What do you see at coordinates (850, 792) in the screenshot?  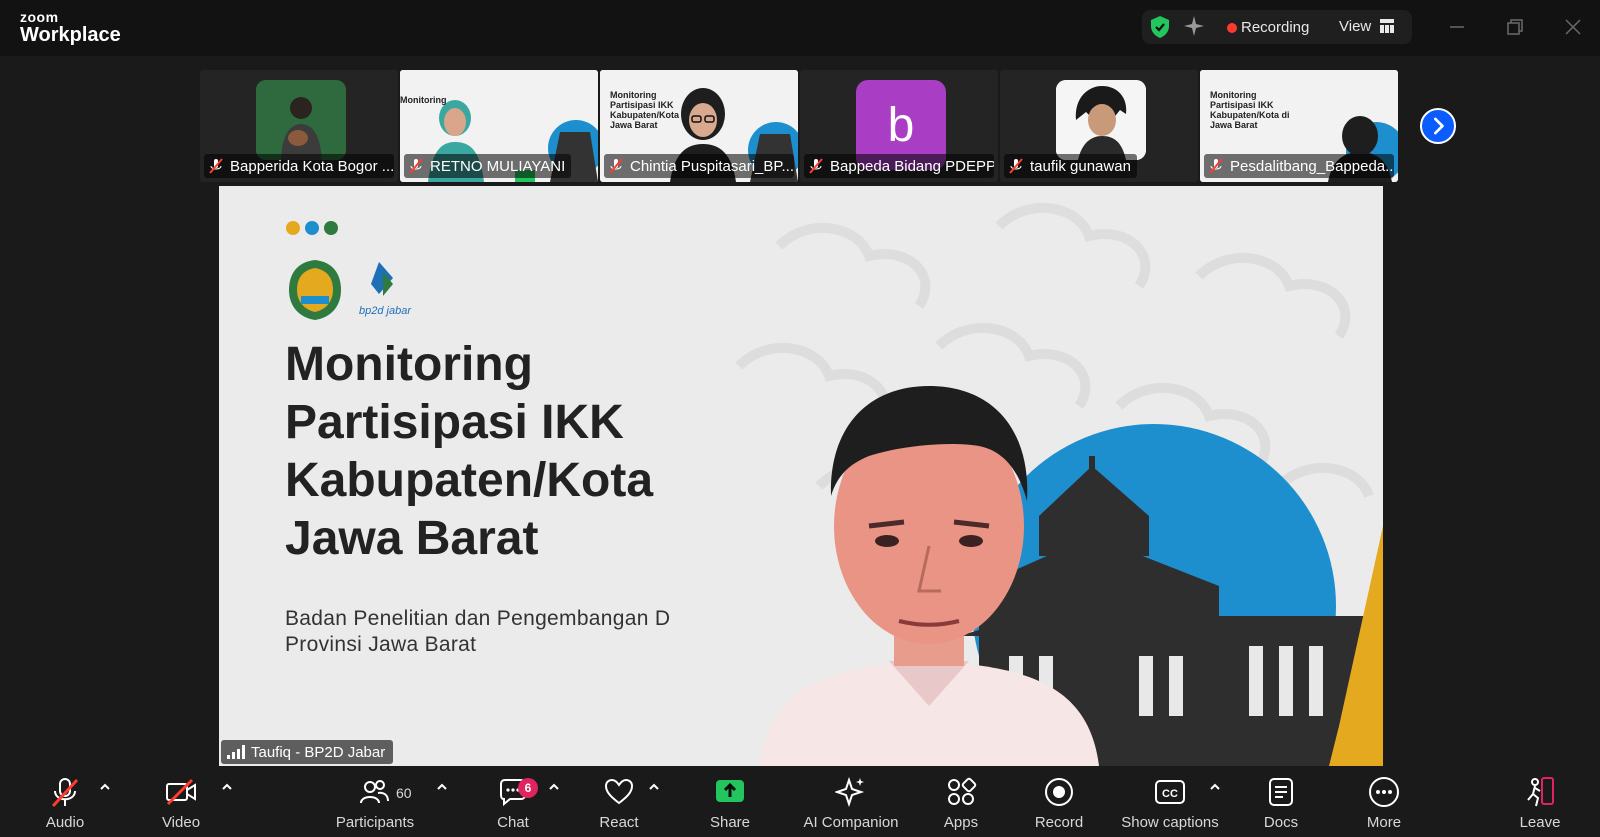 I see `ai-sparkle-icon` at bounding box center [850, 792].